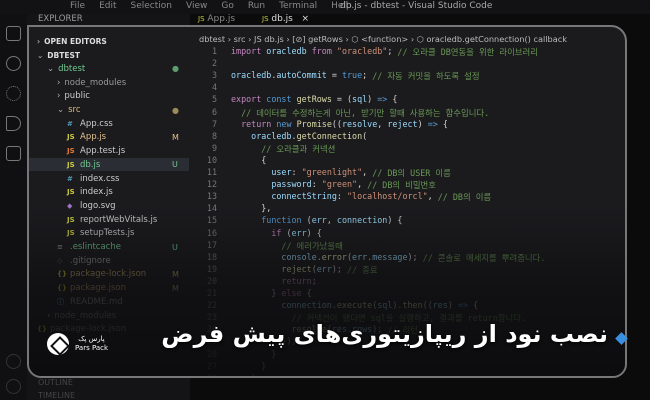 The image size is (650, 400). I want to click on menu-item-run: Run, so click(256, 6).